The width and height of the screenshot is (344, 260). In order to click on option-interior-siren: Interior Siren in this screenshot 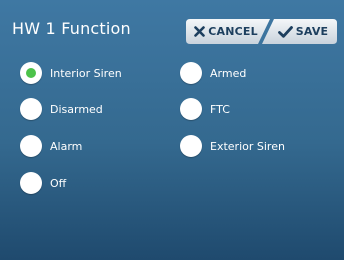, I will do `click(71, 73)`.